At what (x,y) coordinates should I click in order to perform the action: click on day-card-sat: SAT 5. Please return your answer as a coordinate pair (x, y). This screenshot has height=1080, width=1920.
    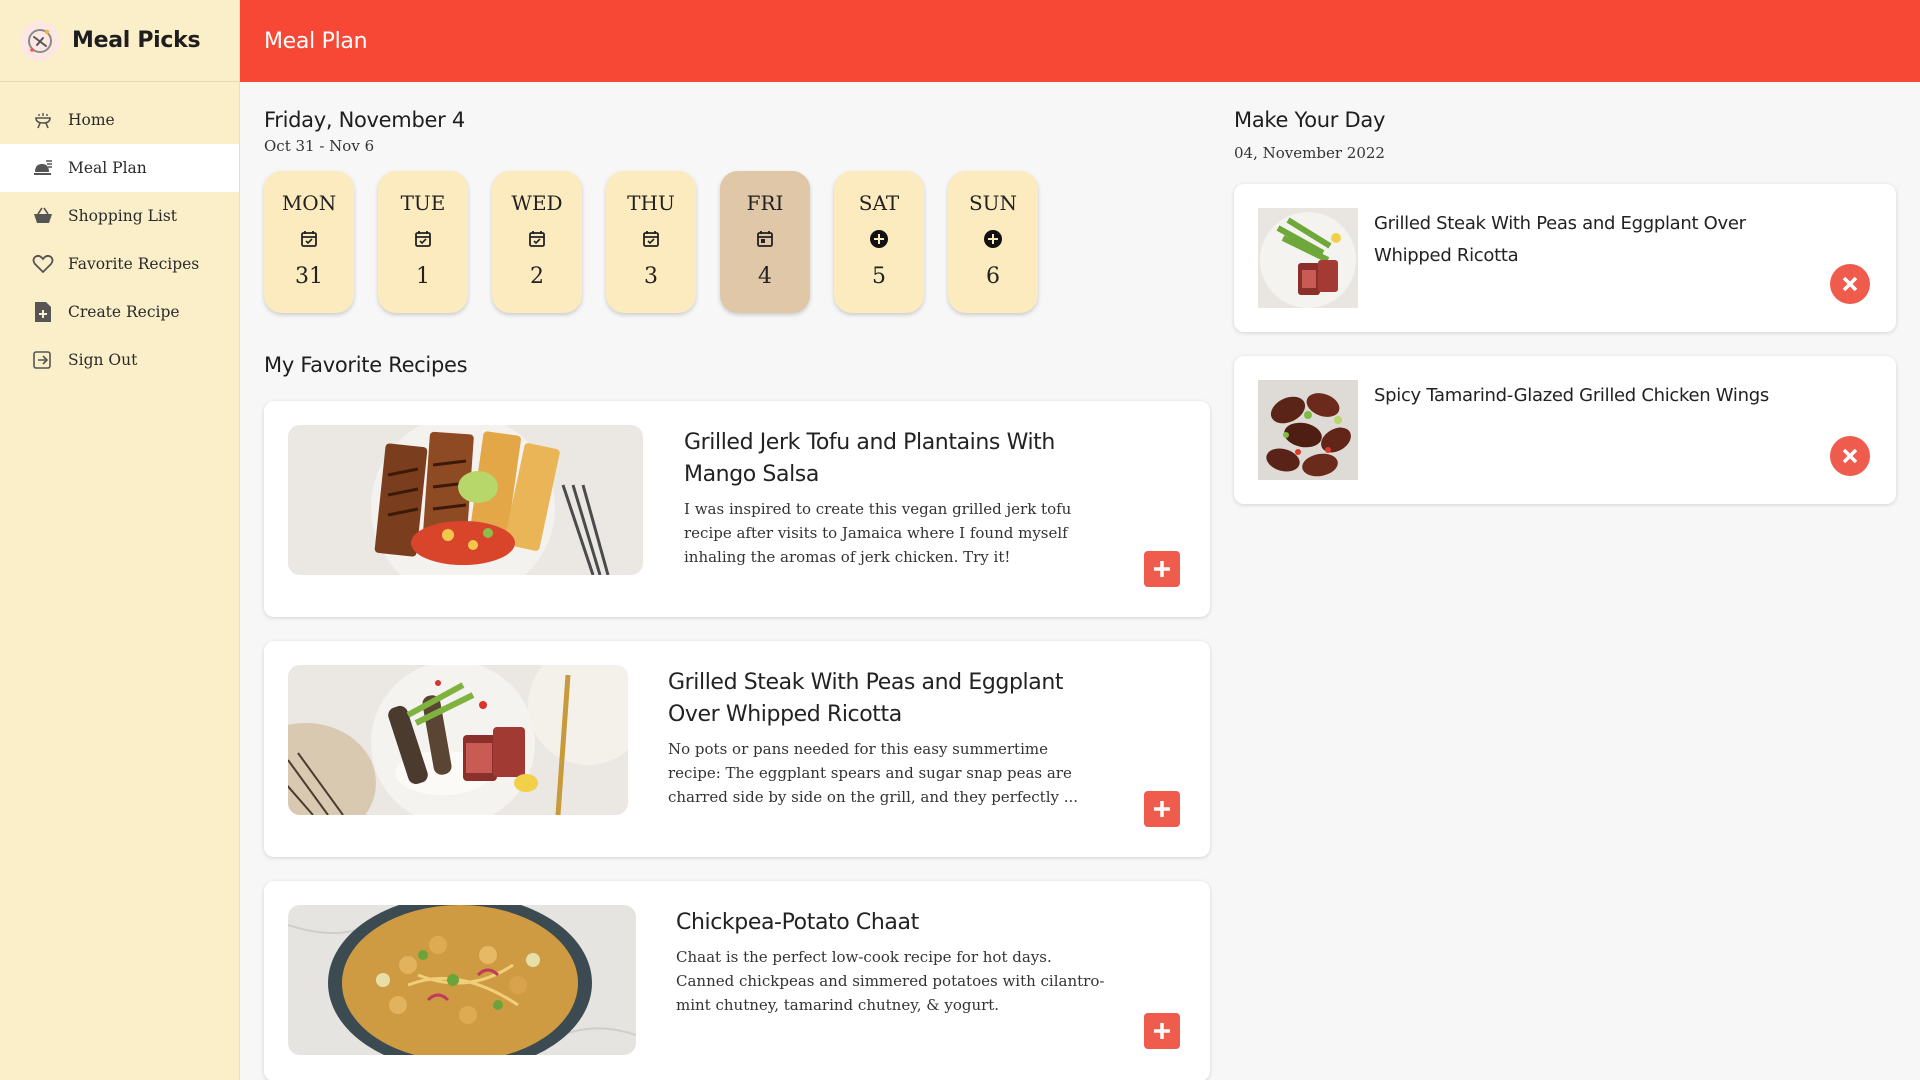
    Looking at the image, I should click on (879, 242).